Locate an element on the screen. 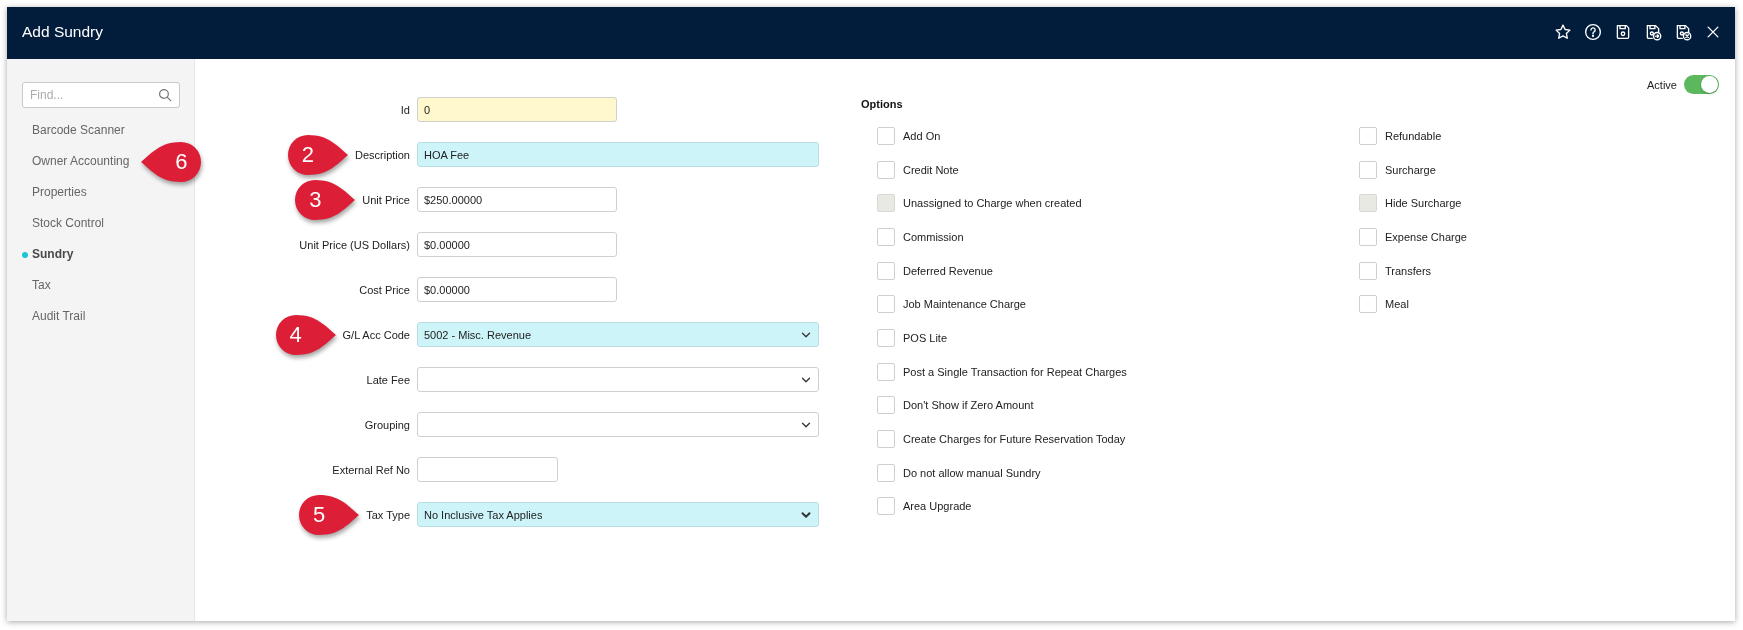 The width and height of the screenshot is (1743, 630). field-label: Unit Price is located at coordinates (386, 199).